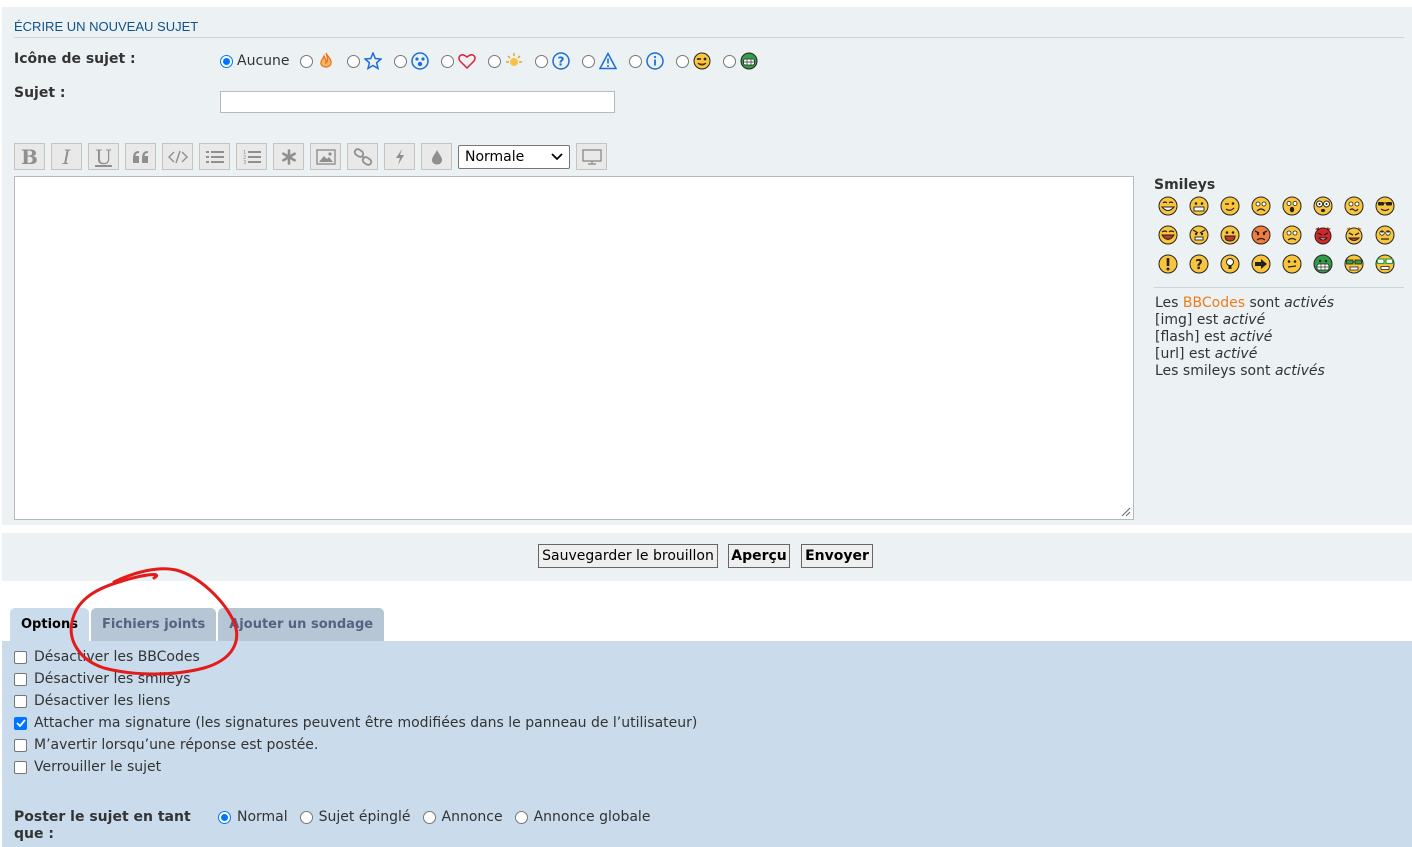  Describe the element at coordinates (1292, 235) in the screenshot. I see `crying-smiley-icon` at that location.